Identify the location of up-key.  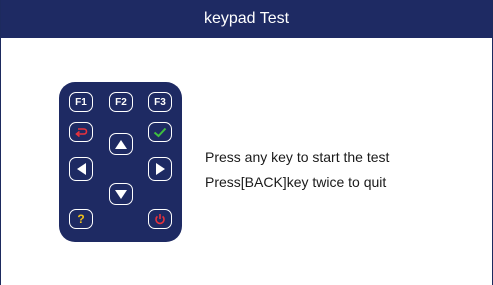
(121, 144).